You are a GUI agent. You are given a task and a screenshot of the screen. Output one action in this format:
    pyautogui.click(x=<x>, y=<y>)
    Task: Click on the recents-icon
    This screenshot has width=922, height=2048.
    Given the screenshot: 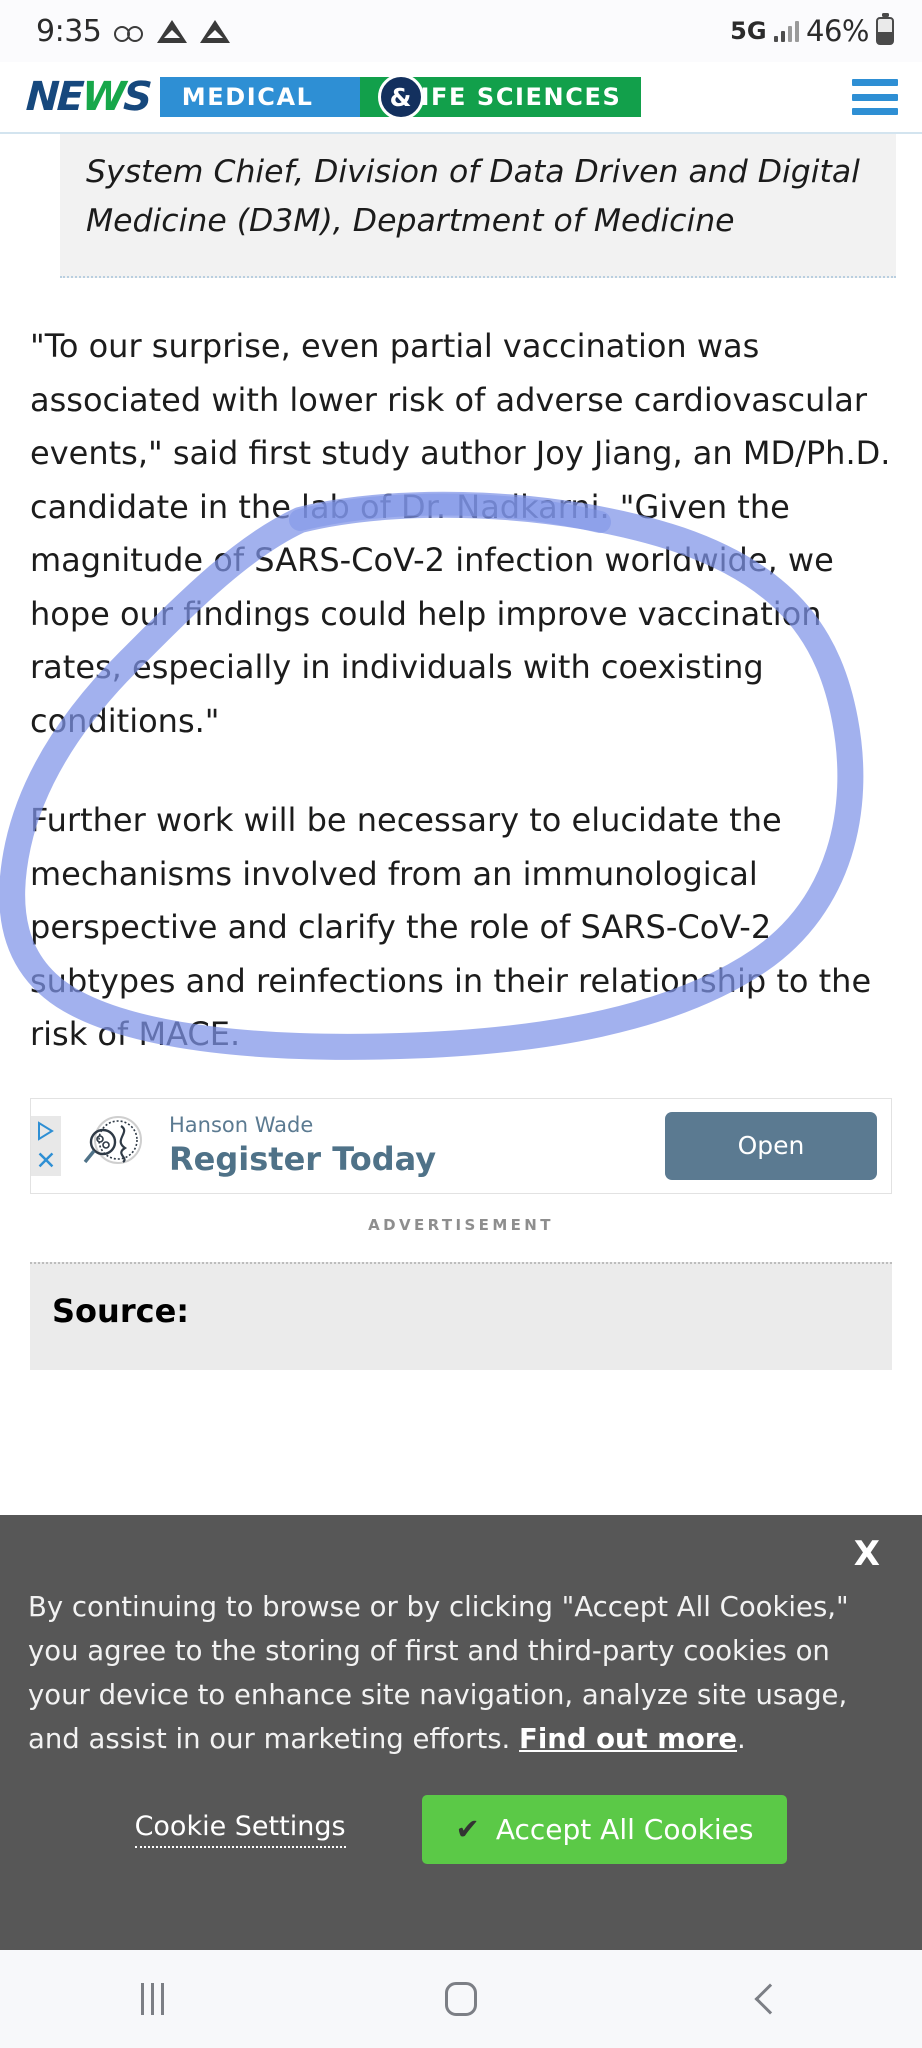 What is the action you would take?
    pyautogui.click(x=152, y=1999)
    